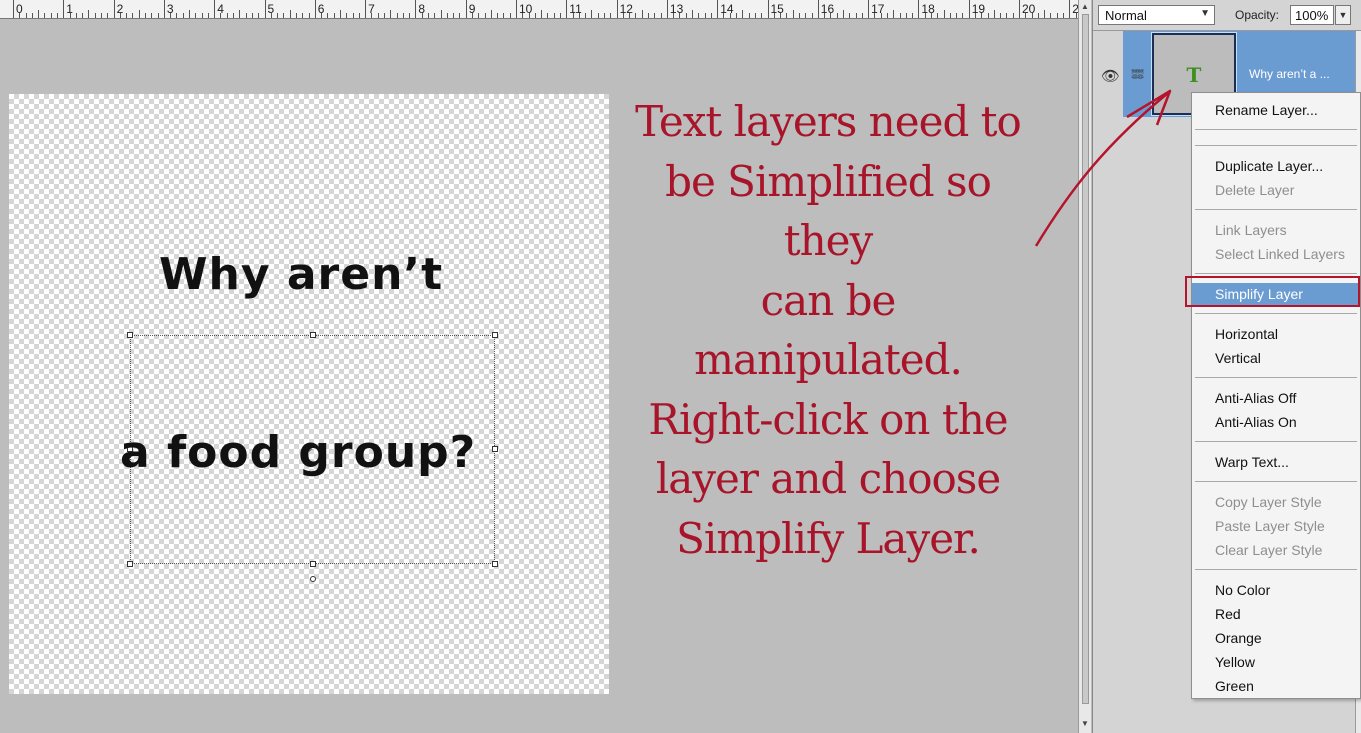 This screenshot has height=733, width=1361. I want to click on scrollbar-thumb, so click(1085, 359).